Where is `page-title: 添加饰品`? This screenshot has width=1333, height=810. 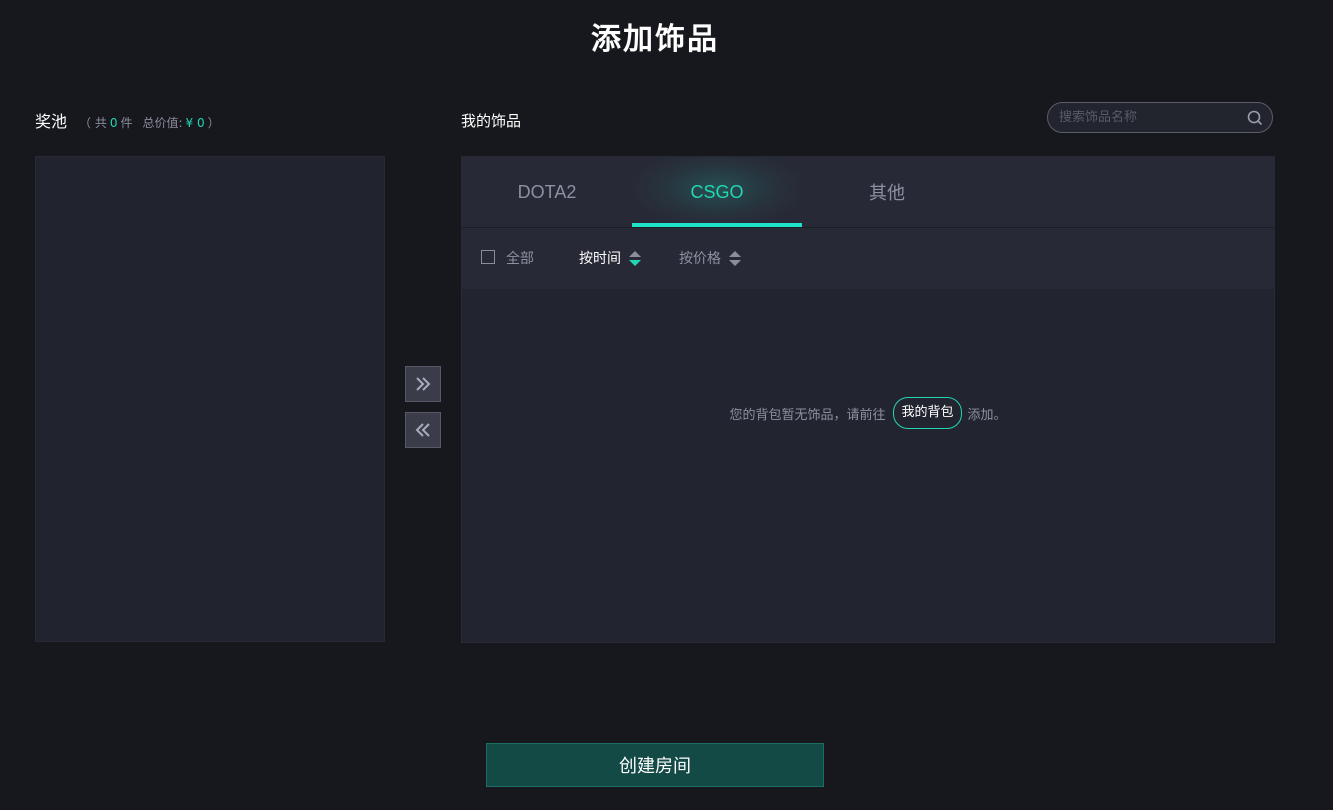 page-title: 添加饰品 is located at coordinates (655, 39).